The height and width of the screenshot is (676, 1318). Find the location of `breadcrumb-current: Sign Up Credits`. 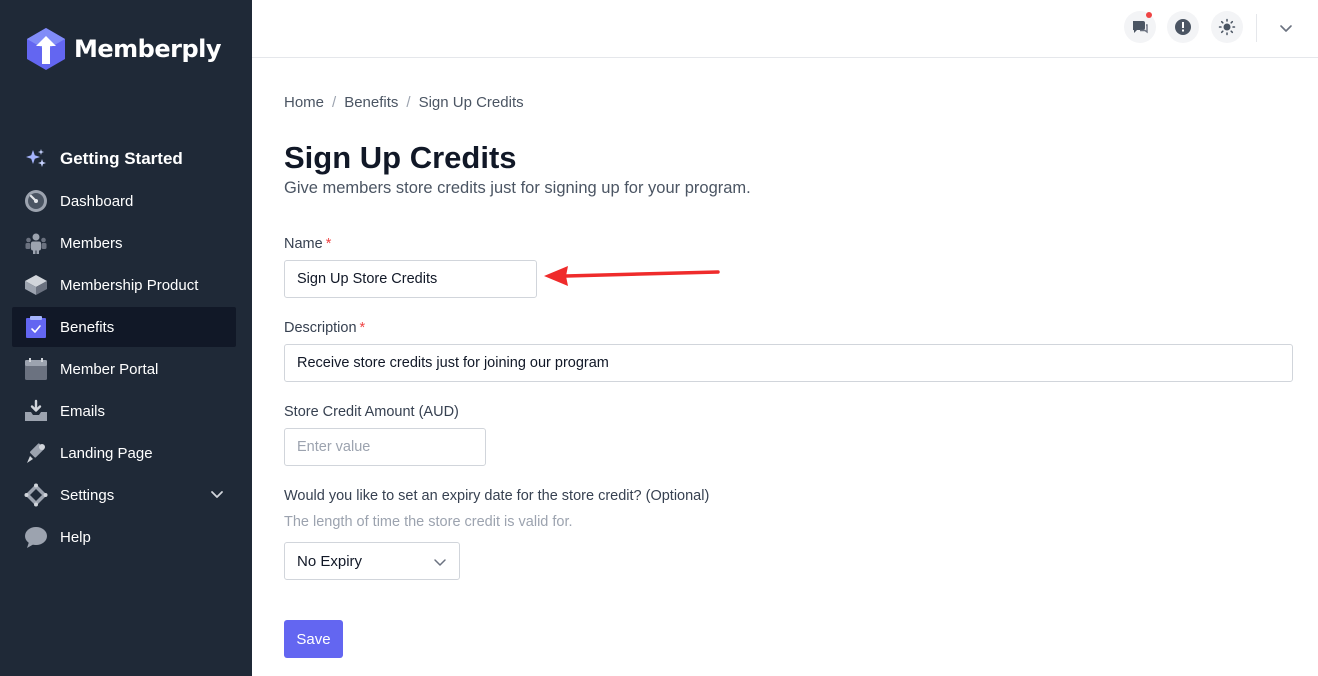

breadcrumb-current: Sign Up Credits is located at coordinates (471, 102).